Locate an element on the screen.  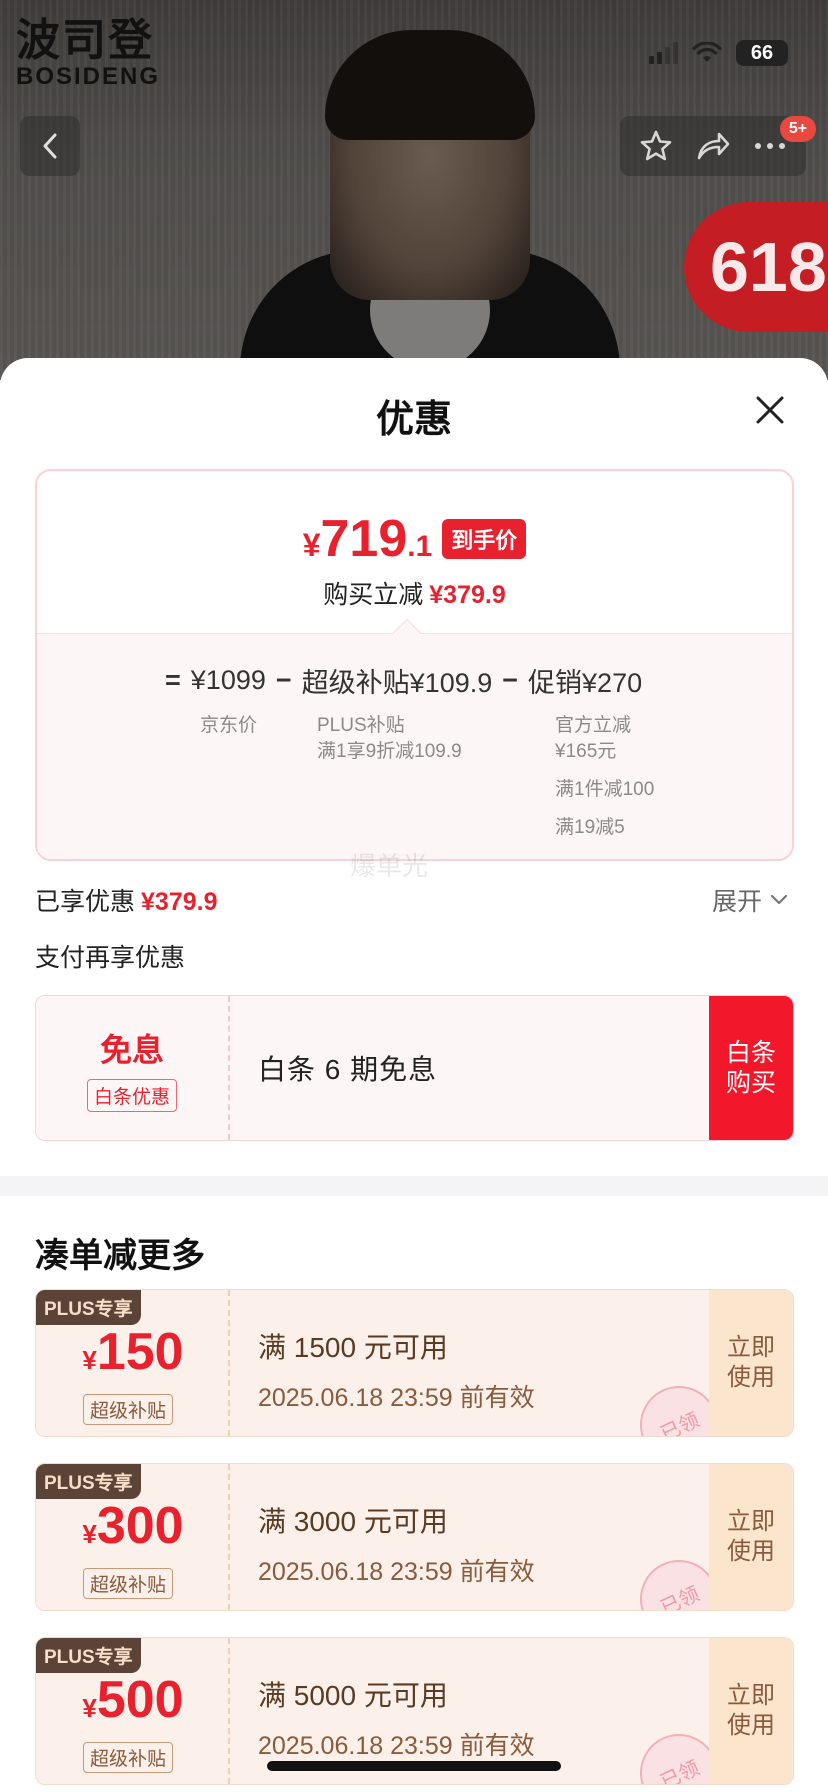
close-button is located at coordinates (770, 410).